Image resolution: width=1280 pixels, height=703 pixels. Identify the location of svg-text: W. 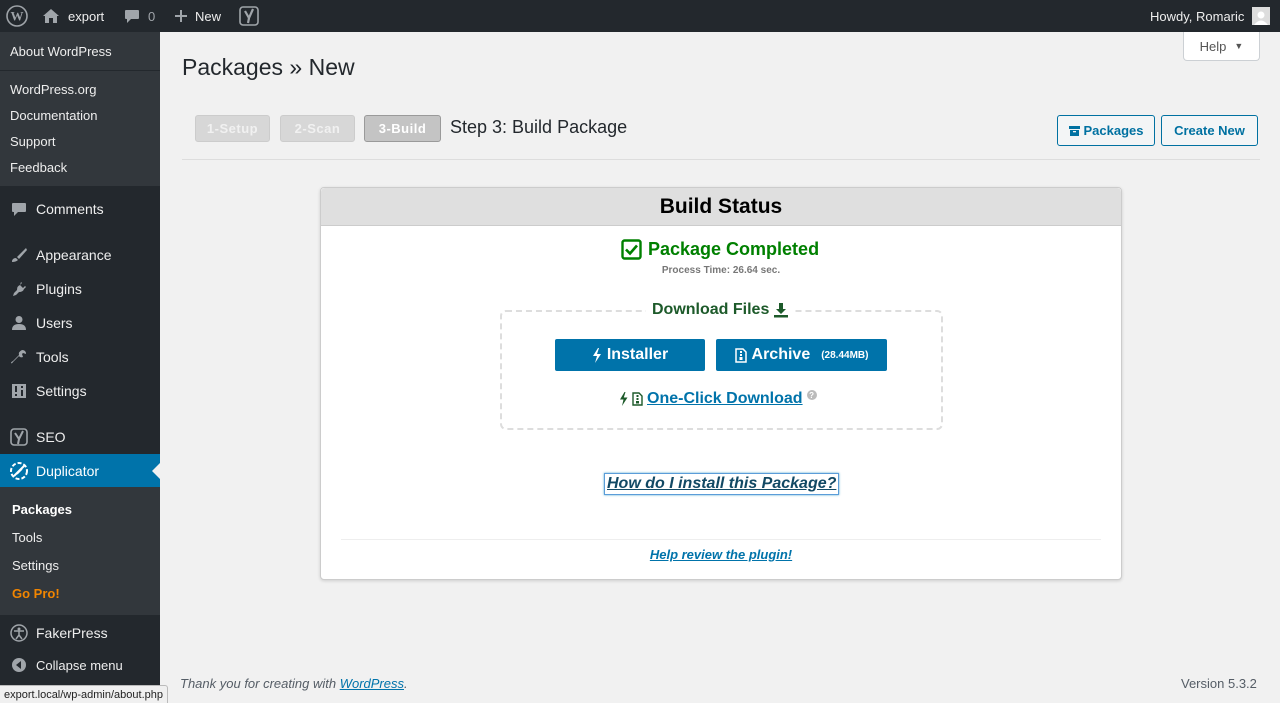
(17, 16).